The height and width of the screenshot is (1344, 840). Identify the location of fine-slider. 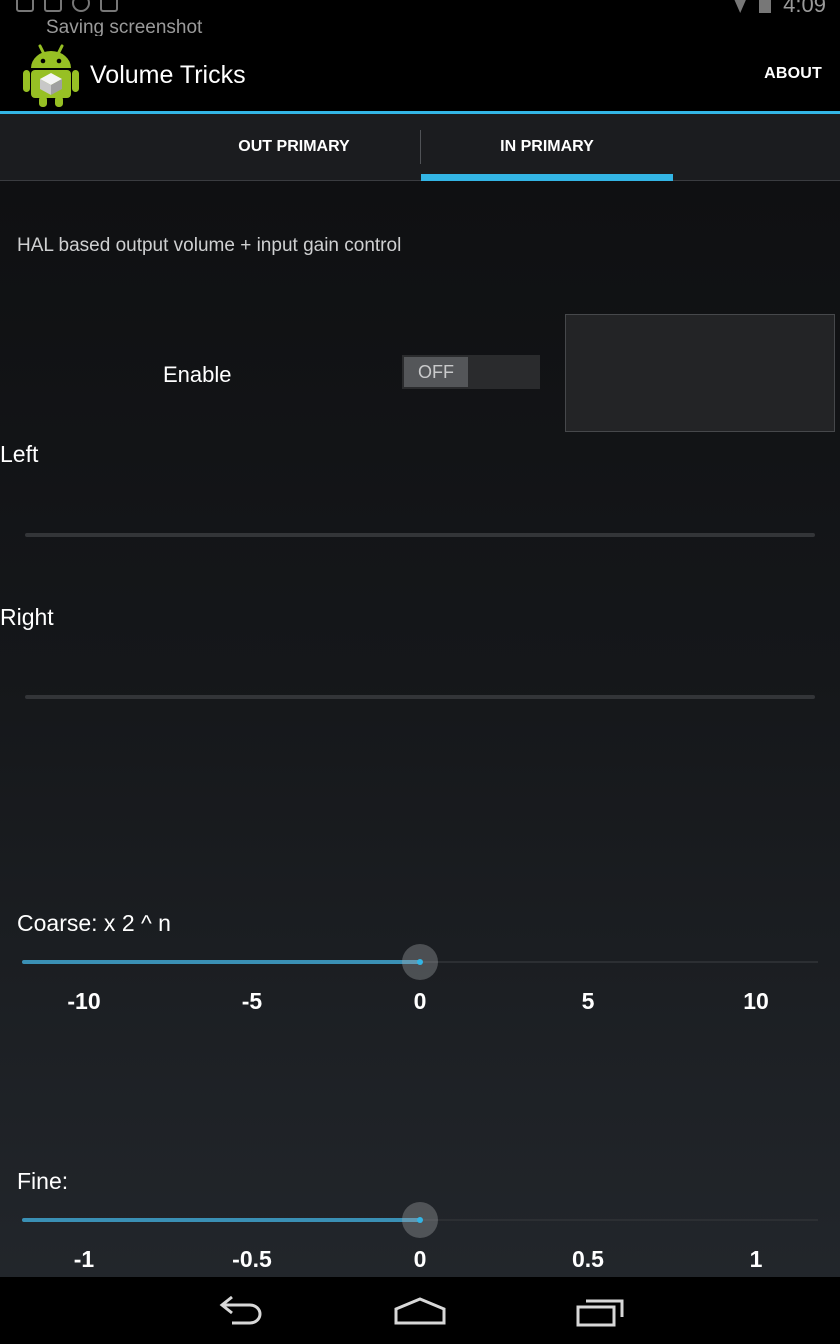
(420, 1220).